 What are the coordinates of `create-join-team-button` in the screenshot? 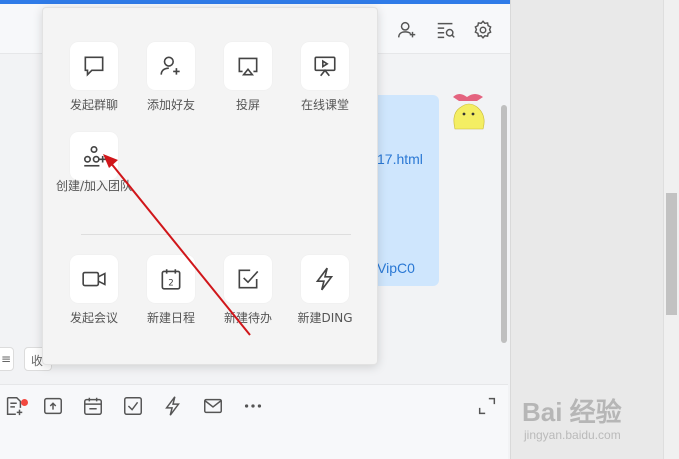 It's located at (94, 156).